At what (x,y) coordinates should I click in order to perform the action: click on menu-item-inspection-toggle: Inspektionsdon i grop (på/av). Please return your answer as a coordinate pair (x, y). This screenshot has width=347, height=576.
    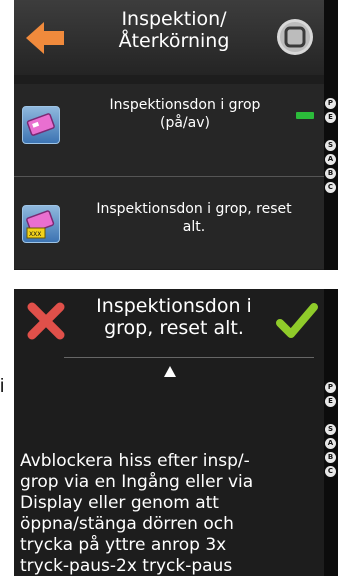
    Looking at the image, I should click on (169, 130).